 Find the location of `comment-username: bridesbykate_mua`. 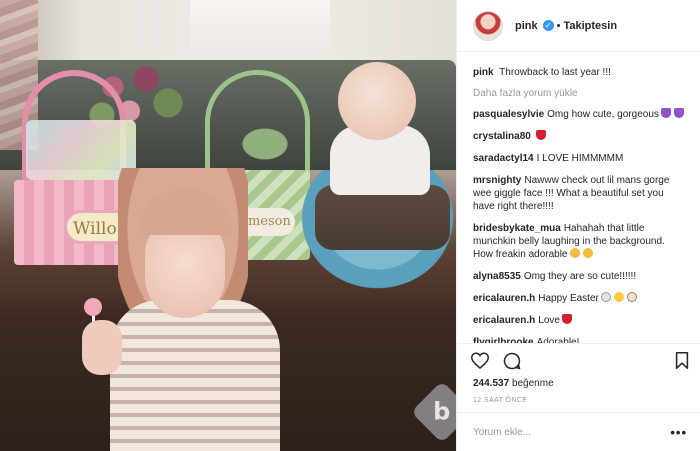

comment-username: bridesbykate_mua is located at coordinates (517, 228).